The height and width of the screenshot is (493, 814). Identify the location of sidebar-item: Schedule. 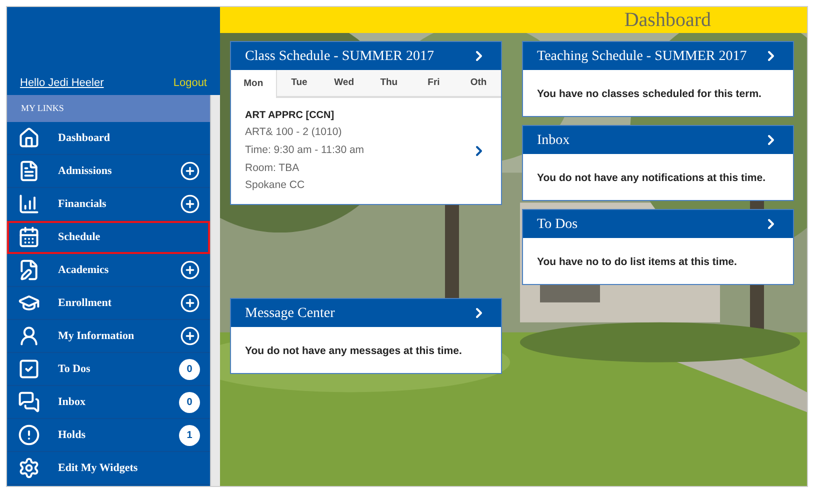
(108, 237).